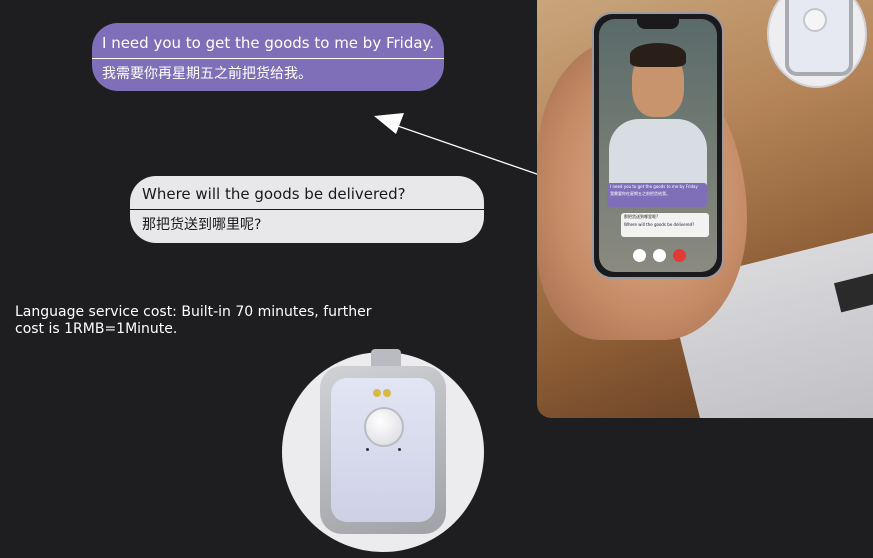 Image resolution: width=873 pixels, height=558 pixels. What do you see at coordinates (639, 255) in the screenshot?
I see `microphone-icon` at bounding box center [639, 255].